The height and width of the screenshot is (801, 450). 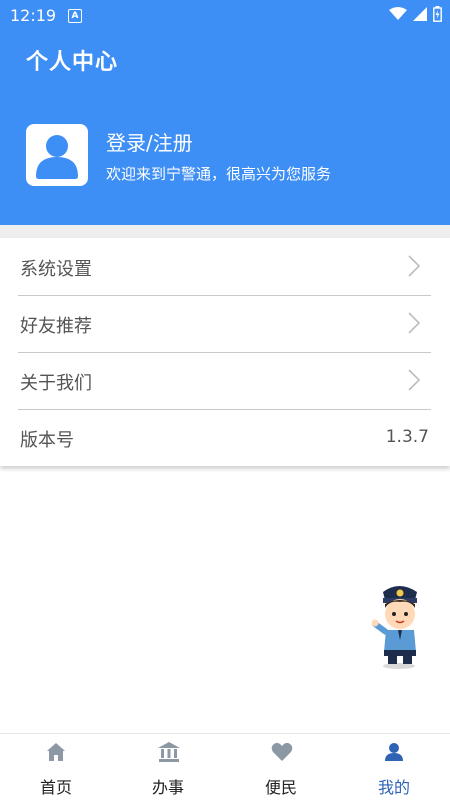 What do you see at coordinates (55, 787) in the screenshot?
I see `tab-label: 首页` at bounding box center [55, 787].